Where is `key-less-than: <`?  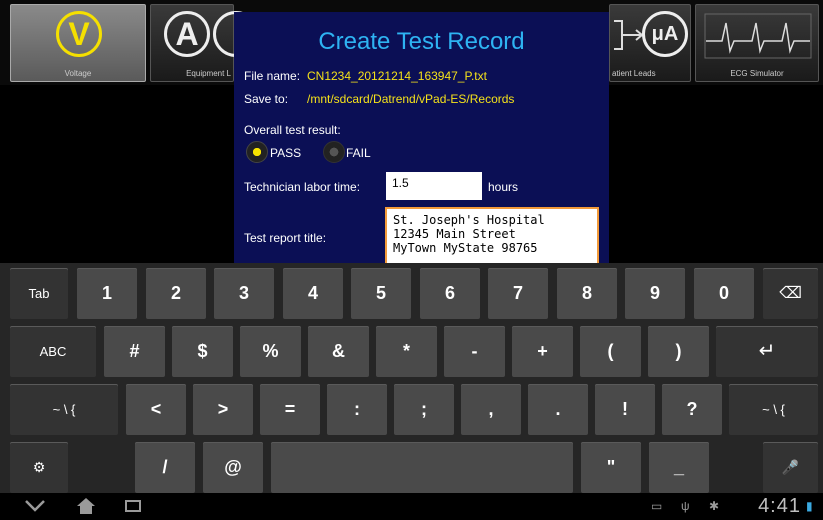 key-less-than: < is located at coordinates (156, 409).